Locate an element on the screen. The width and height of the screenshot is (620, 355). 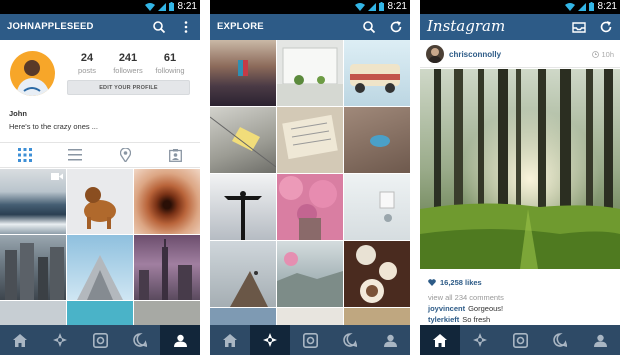
page-title: JOHNAPPLESEED is located at coordinates (50, 26).